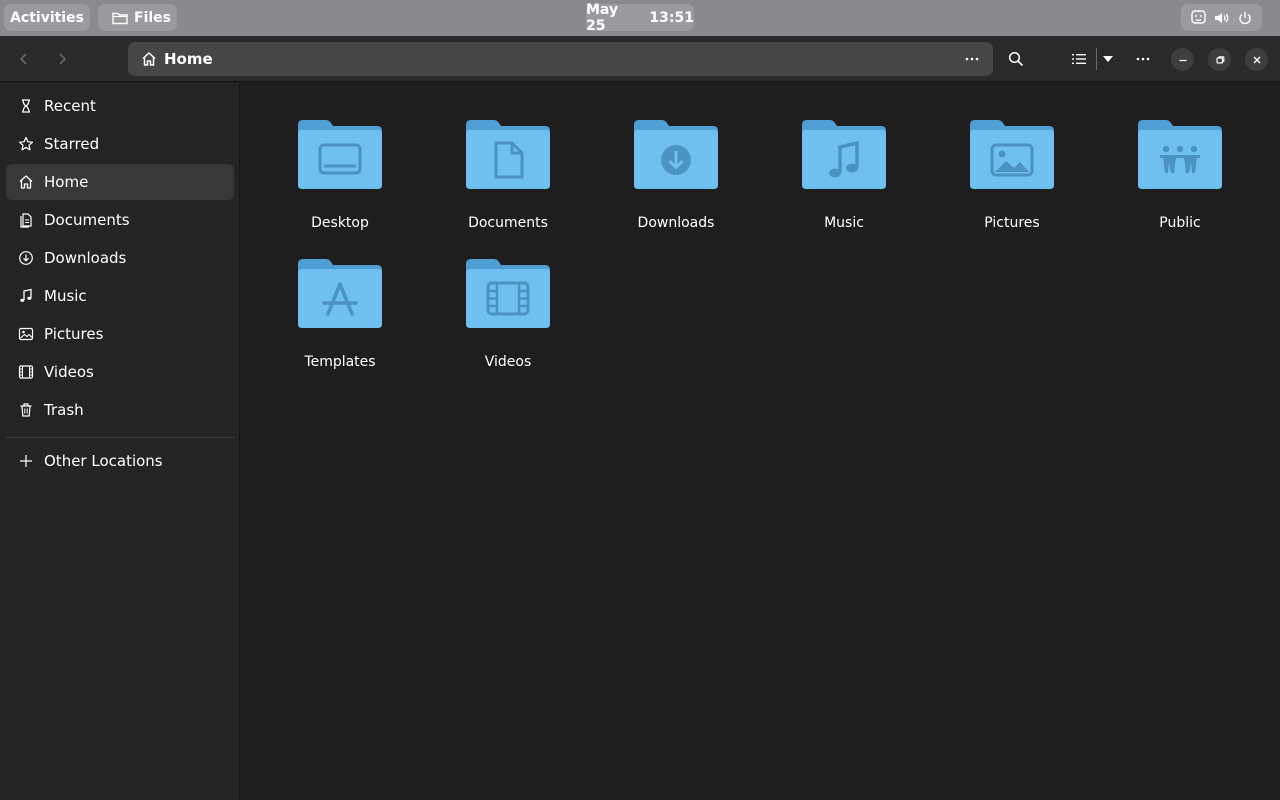 Image resolution: width=1280 pixels, height=800 pixels. What do you see at coordinates (152, 17) in the screenshot?
I see `app-name: Files` at bounding box center [152, 17].